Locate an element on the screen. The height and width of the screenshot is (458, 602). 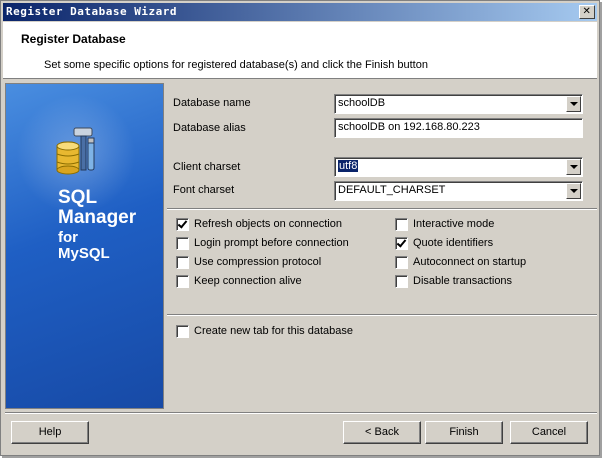
option-label: Quote identifiers is located at coordinates (453, 243).